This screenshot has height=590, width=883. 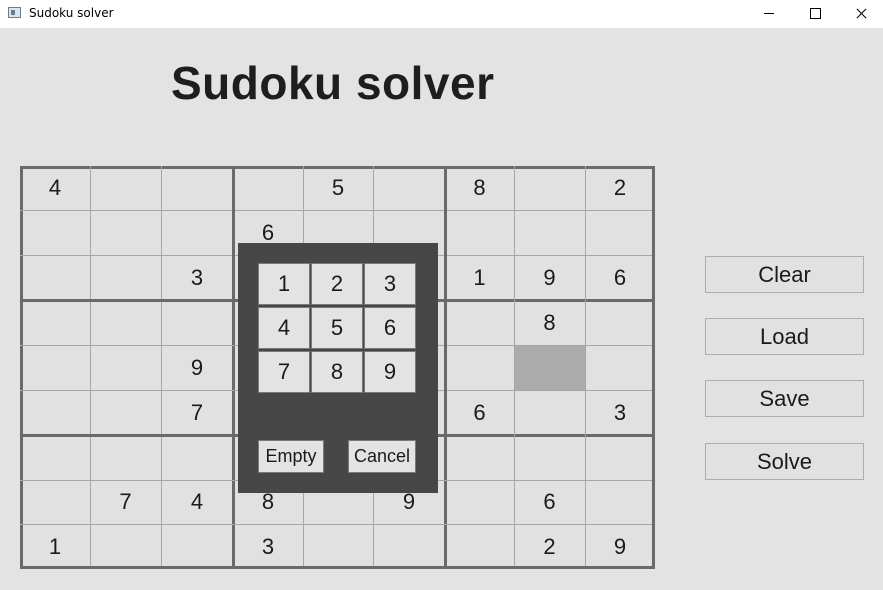 What do you see at coordinates (620, 277) in the screenshot?
I see `sudoku-cell-r3c9: 6` at bounding box center [620, 277].